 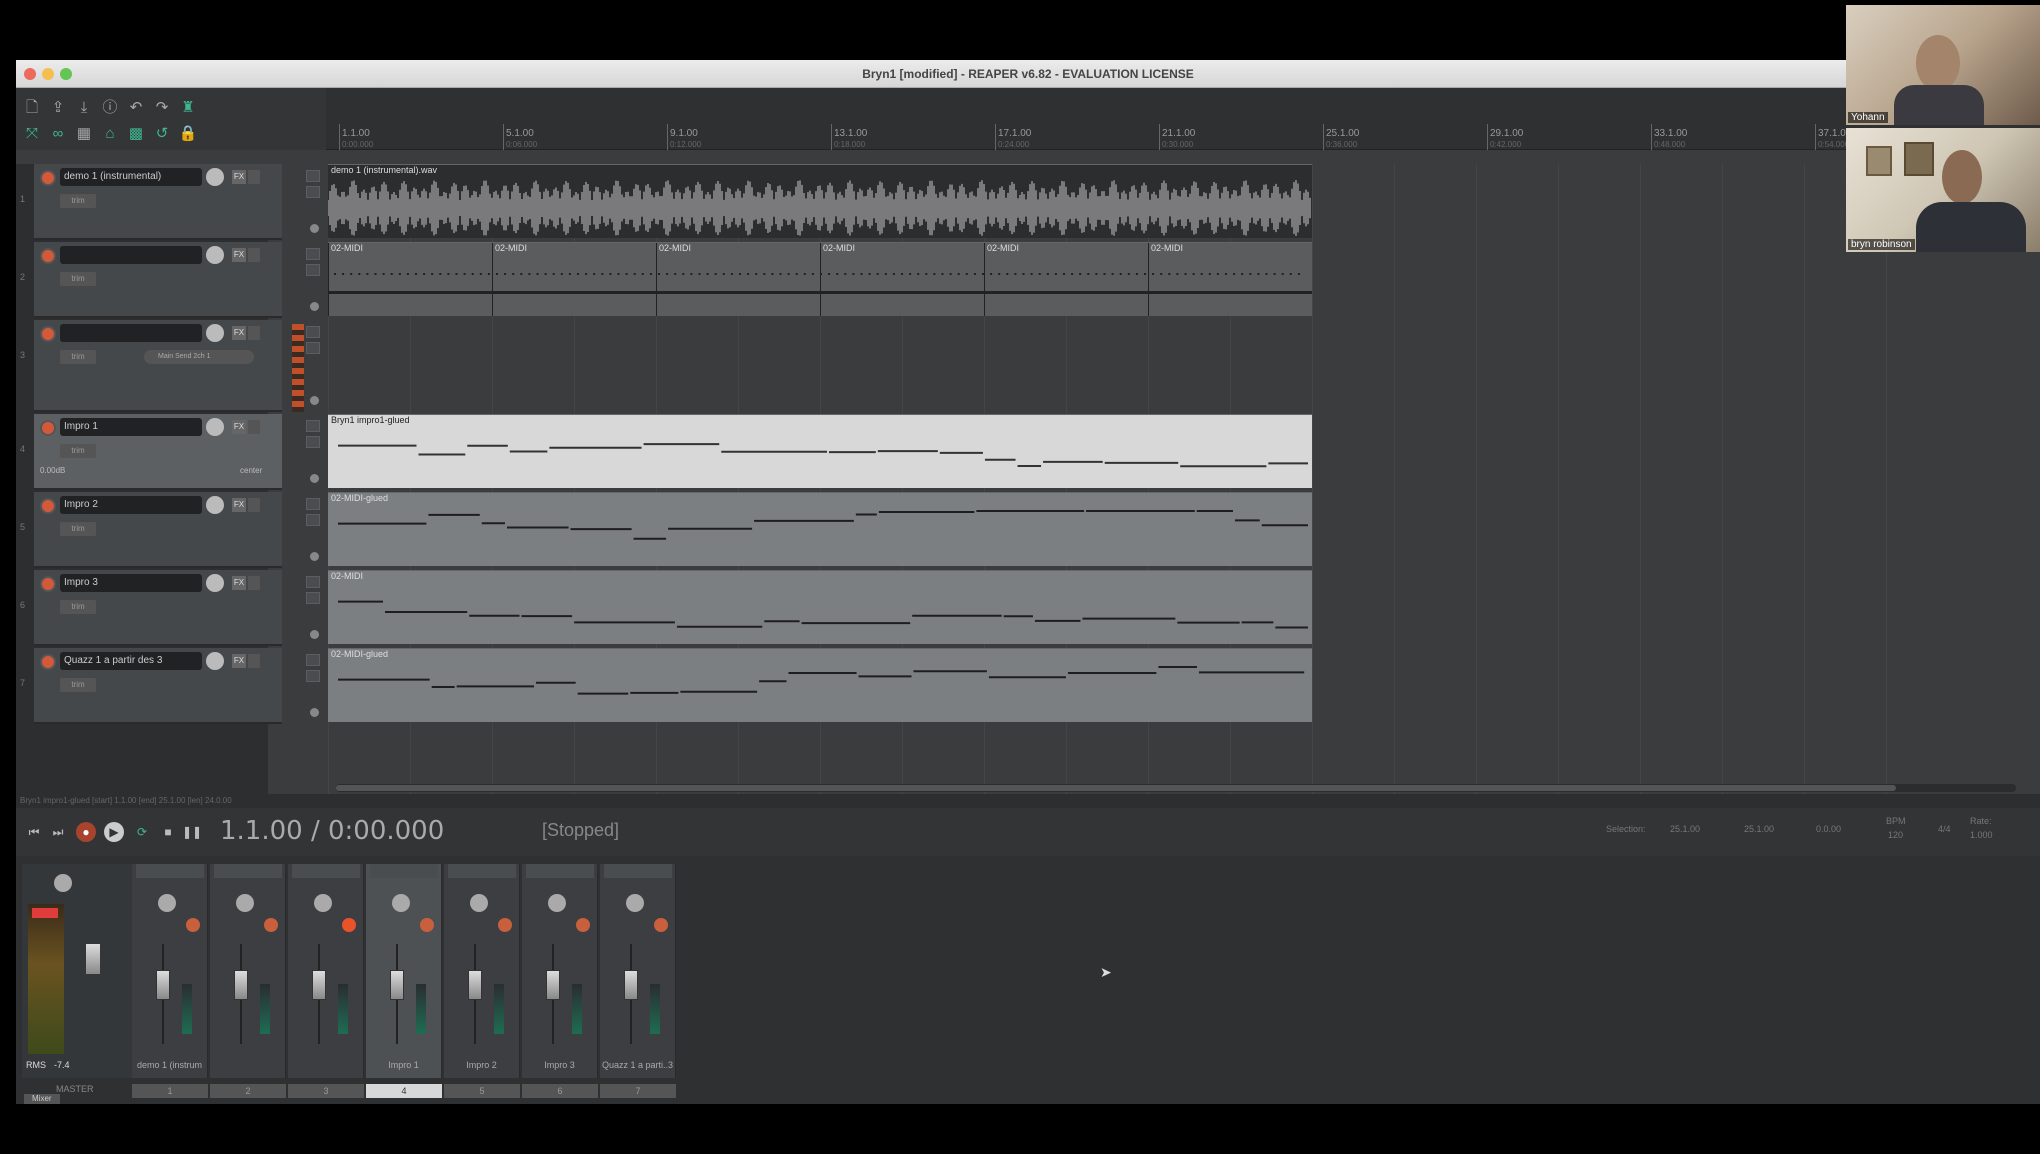 What do you see at coordinates (1944, 829) in the screenshot?
I see `time-signature: 4/4` at bounding box center [1944, 829].